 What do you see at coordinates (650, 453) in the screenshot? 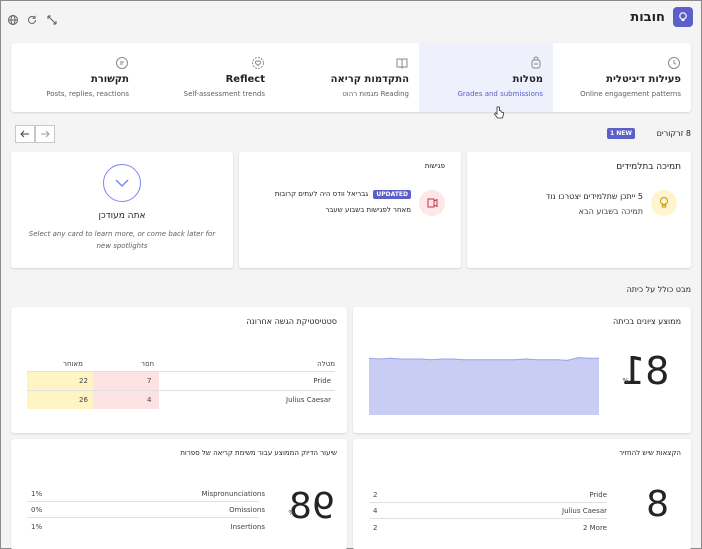
I see `card-title: הקצאות שיש להחזיר` at bounding box center [650, 453].